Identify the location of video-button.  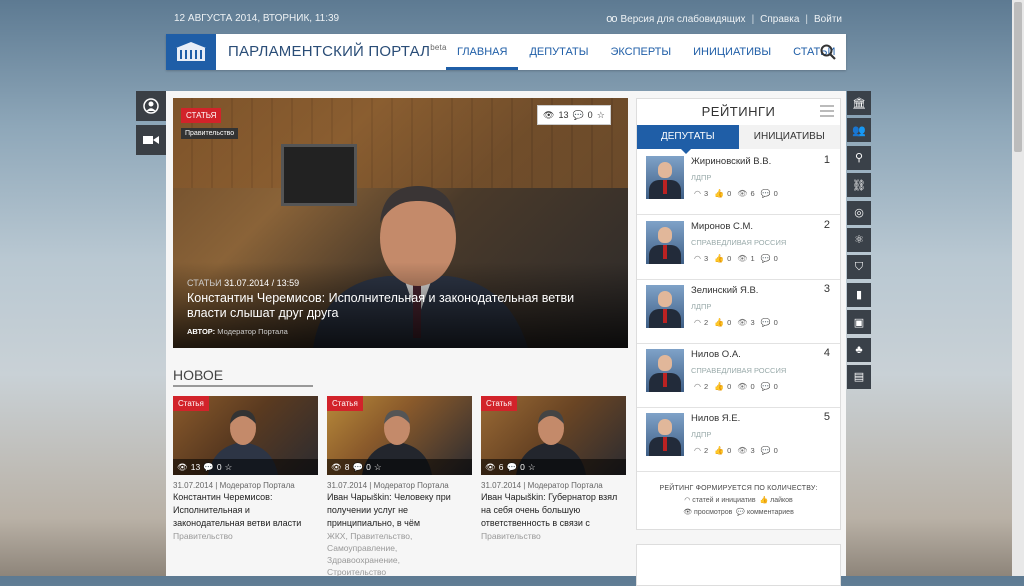
(151, 140).